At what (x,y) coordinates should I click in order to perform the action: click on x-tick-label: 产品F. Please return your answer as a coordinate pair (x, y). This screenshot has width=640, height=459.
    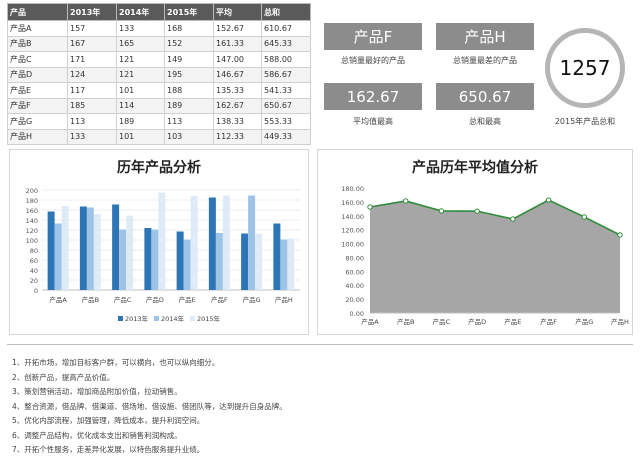
    Looking at the image, I should click on (219, 299).